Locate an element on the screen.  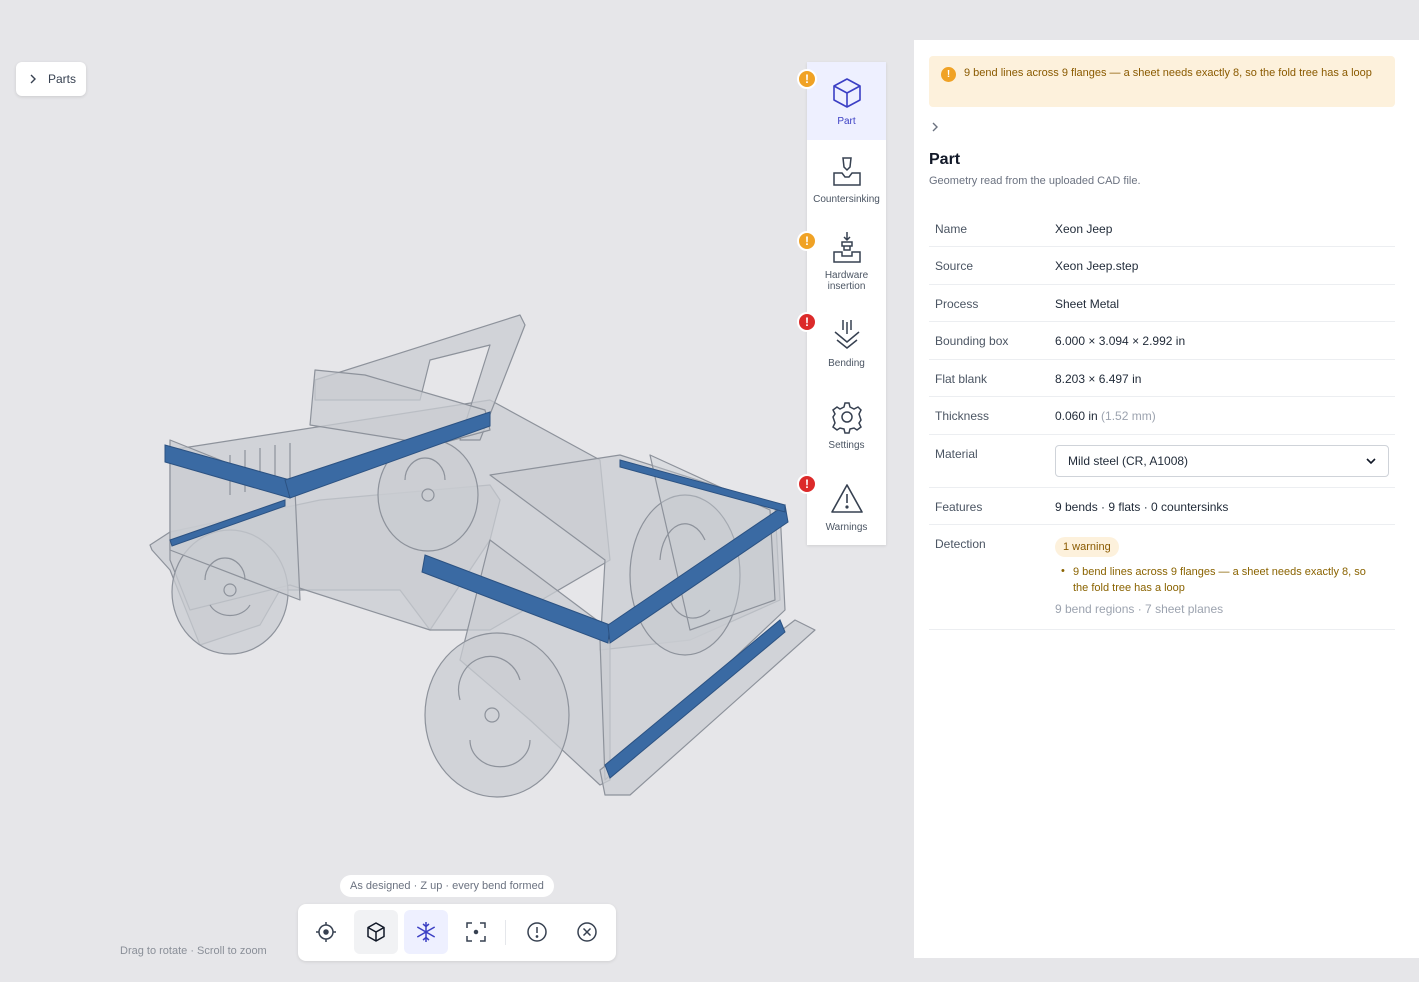
panel-title: Part is located at coordinates (945, 159).